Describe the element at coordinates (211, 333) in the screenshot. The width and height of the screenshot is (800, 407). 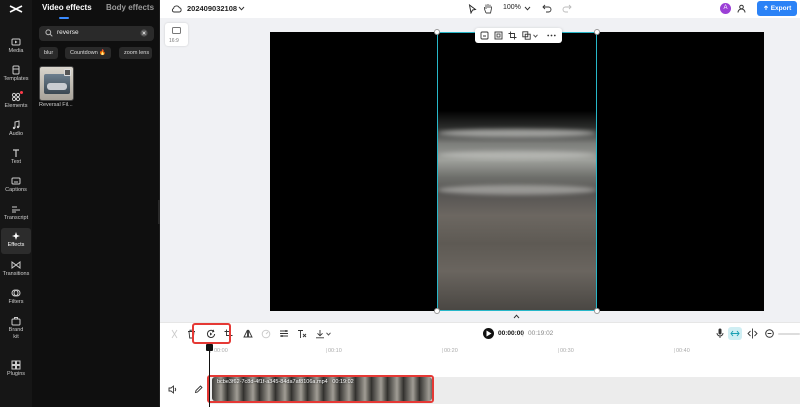
I see `highlight-box-reverse` at that location.